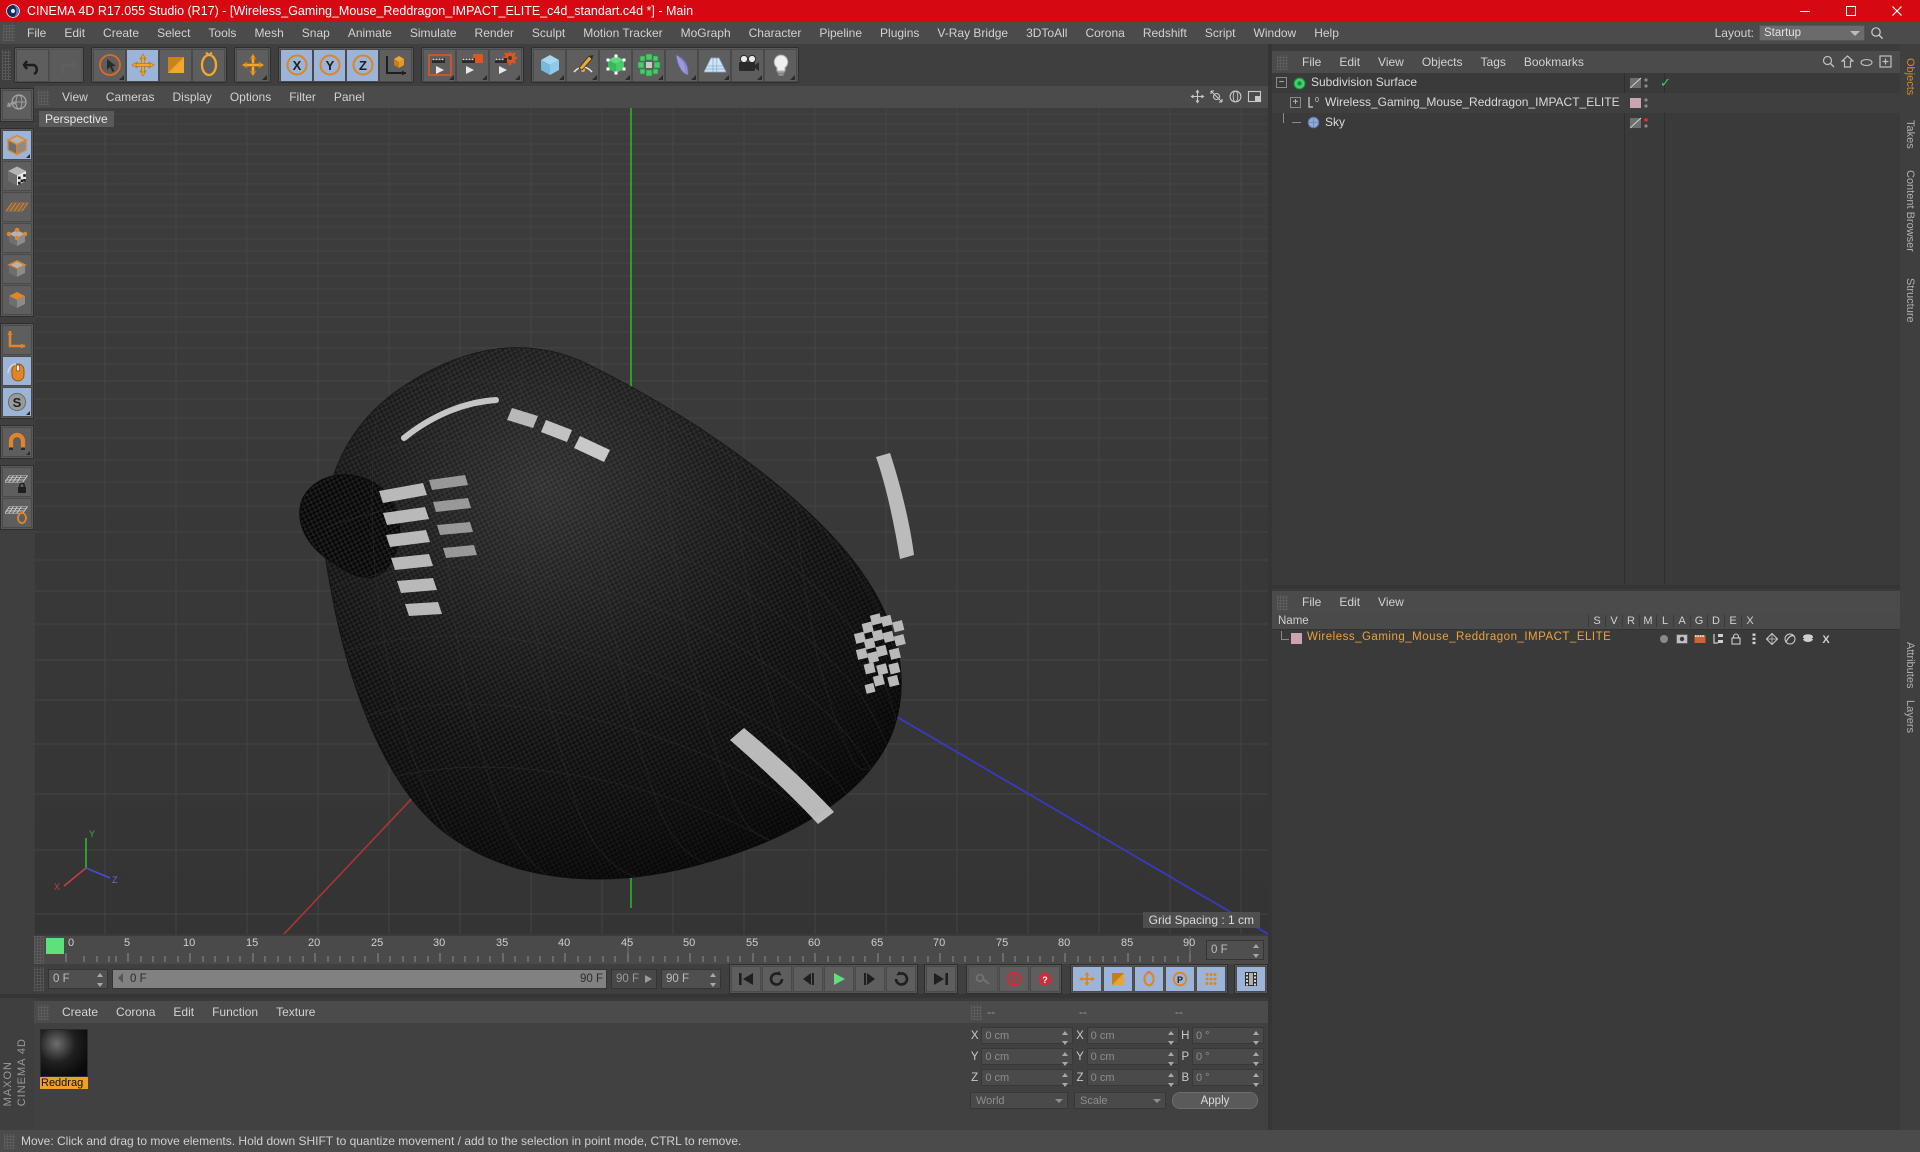 Image resolution: width=1920 pixels, height=1152 pixels. What do you see at coordinates (1442, 62) in the screenshot?
I see `object-menu-objects: Objects` at bounding box center [1442, 62].